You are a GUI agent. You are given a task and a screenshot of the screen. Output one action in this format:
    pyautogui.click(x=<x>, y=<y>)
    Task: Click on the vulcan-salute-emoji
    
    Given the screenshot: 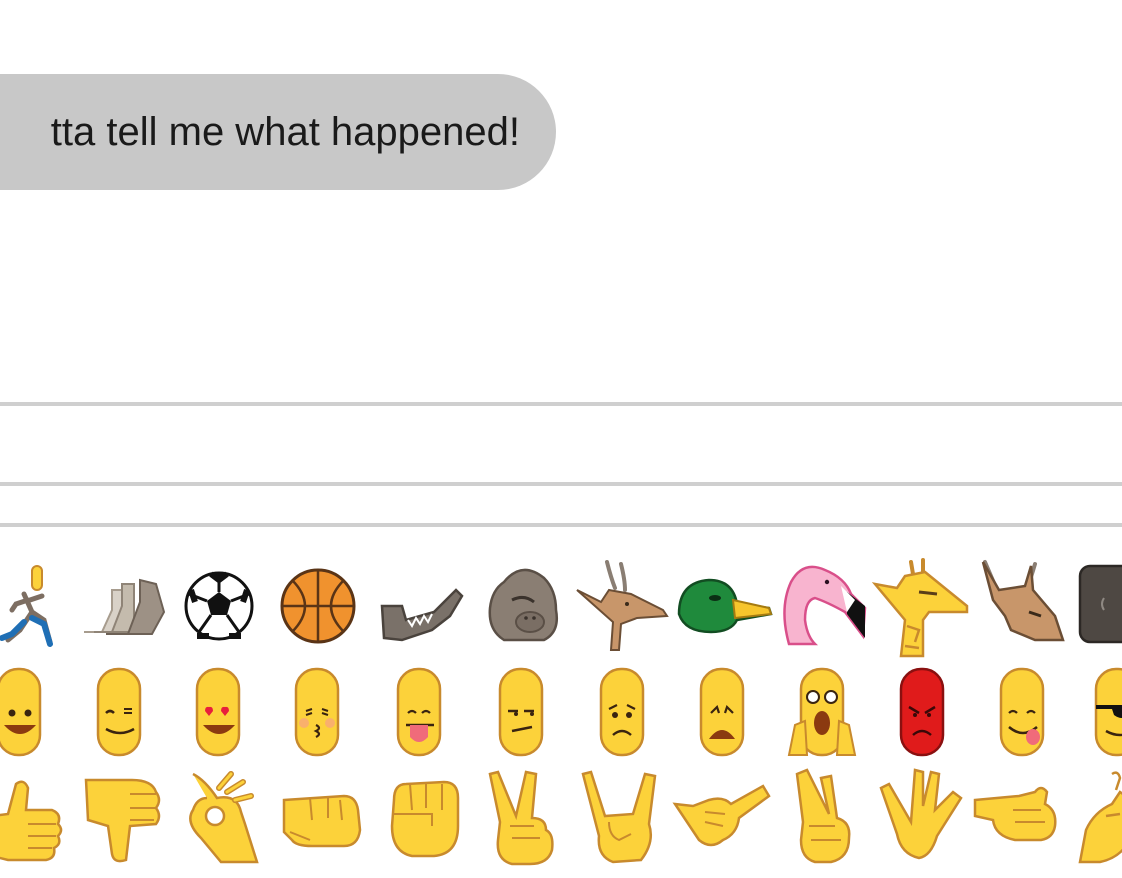 What is the action you would take?
    pyautogui.click(x=923, y=819)
    